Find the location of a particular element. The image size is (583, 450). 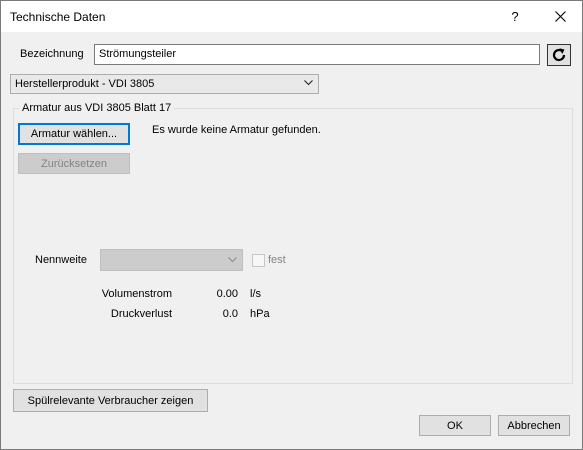

volumenstrom-unit: l/s is located at coordinates (255, 294).